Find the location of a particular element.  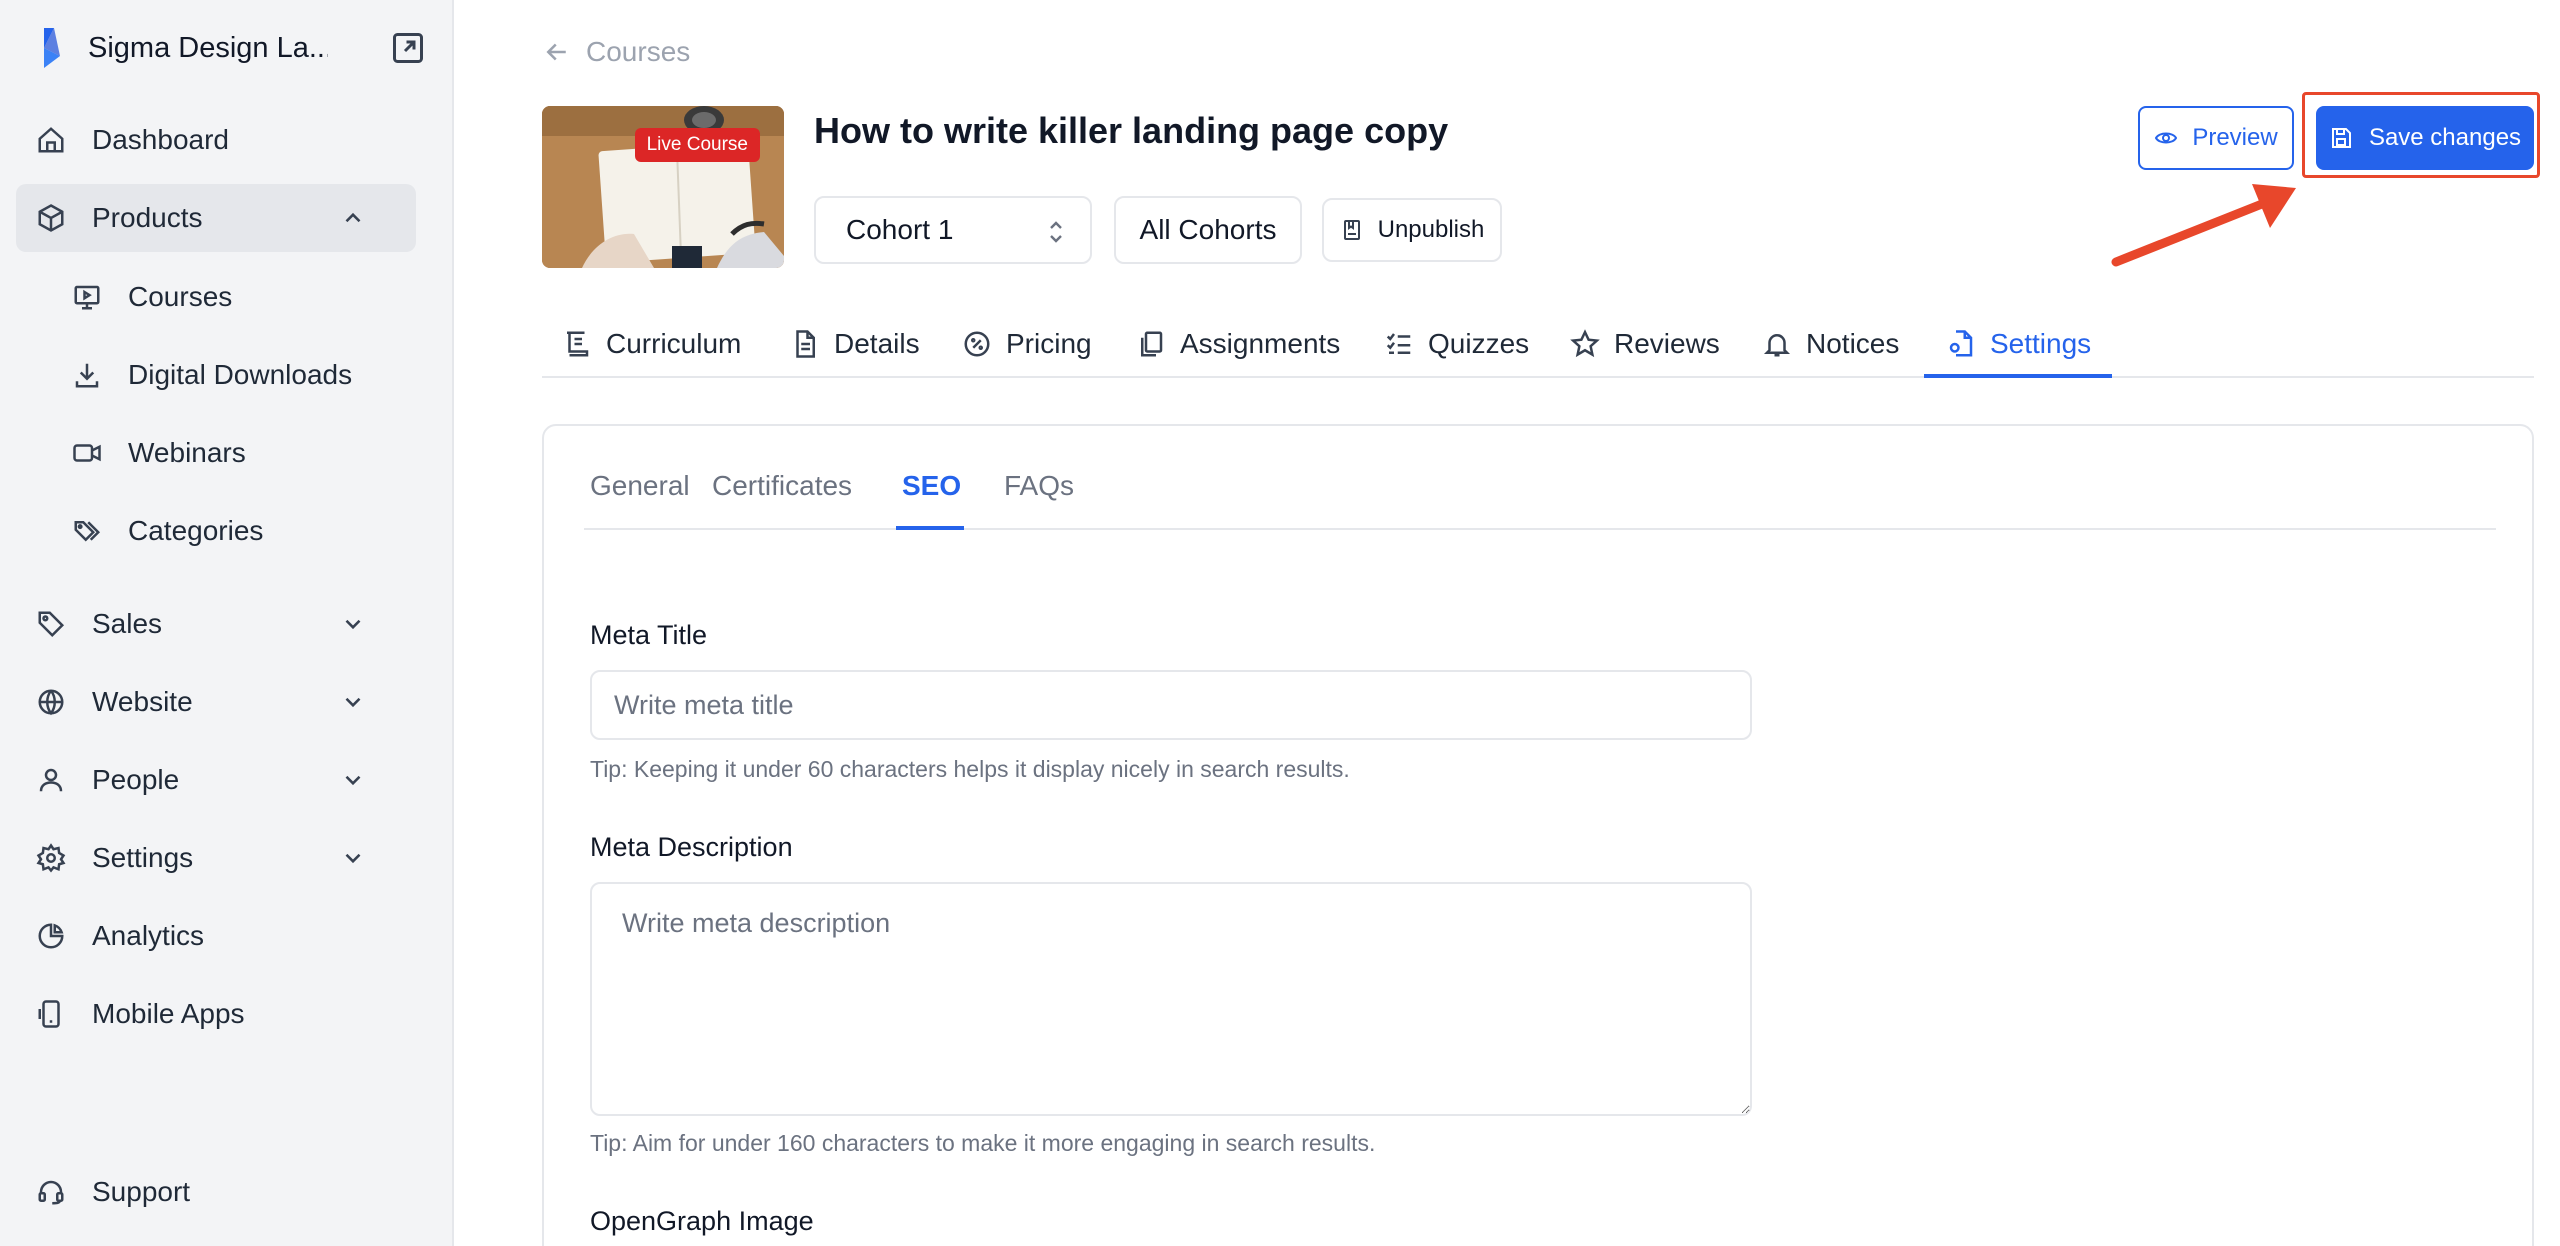

tab-reviews: Reviews is located at coordinates (1645, 344).